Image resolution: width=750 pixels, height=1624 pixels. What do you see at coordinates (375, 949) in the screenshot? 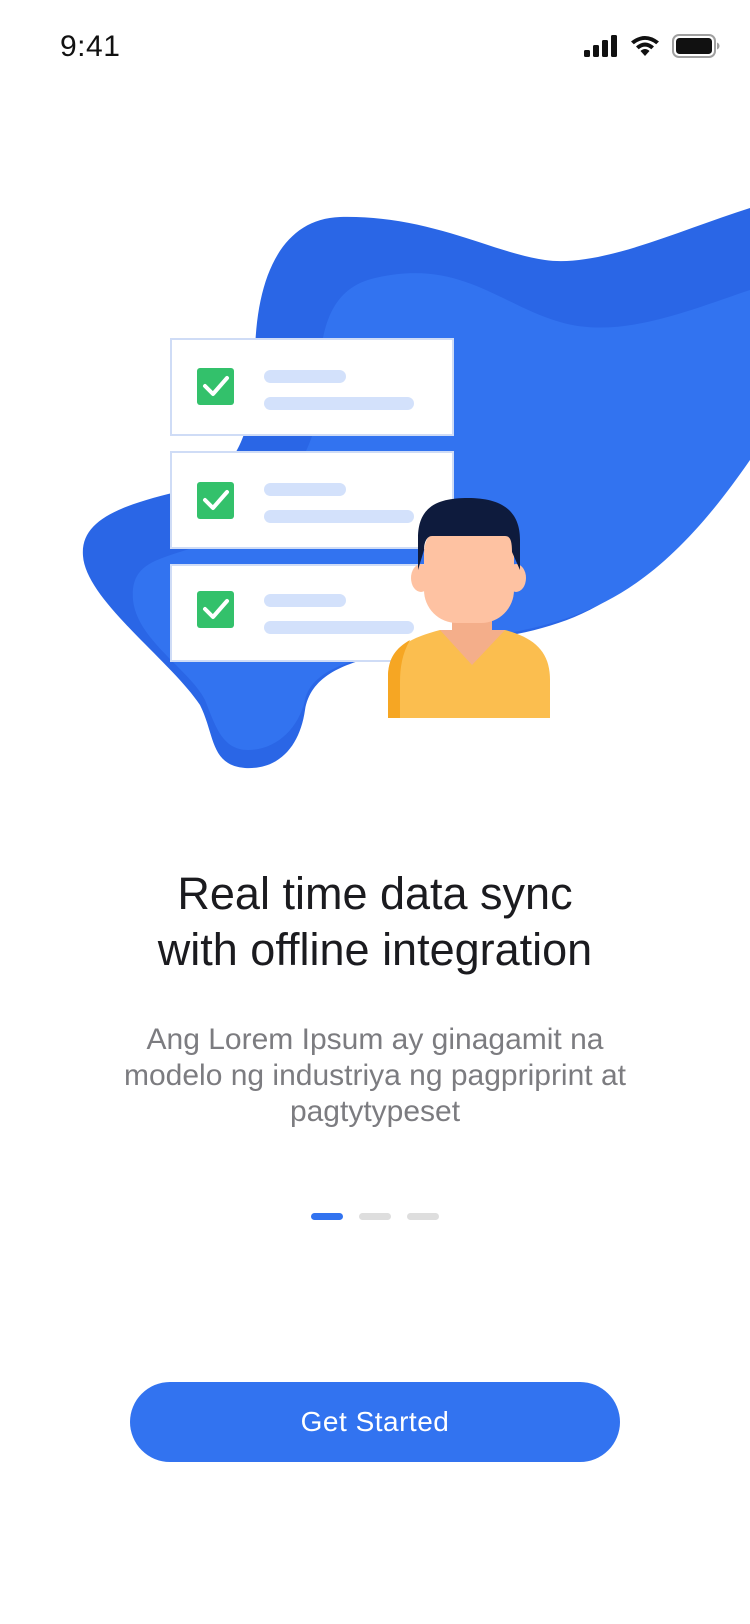
I see `title-line-2: with offline integration` at bounding box center [375, 949].